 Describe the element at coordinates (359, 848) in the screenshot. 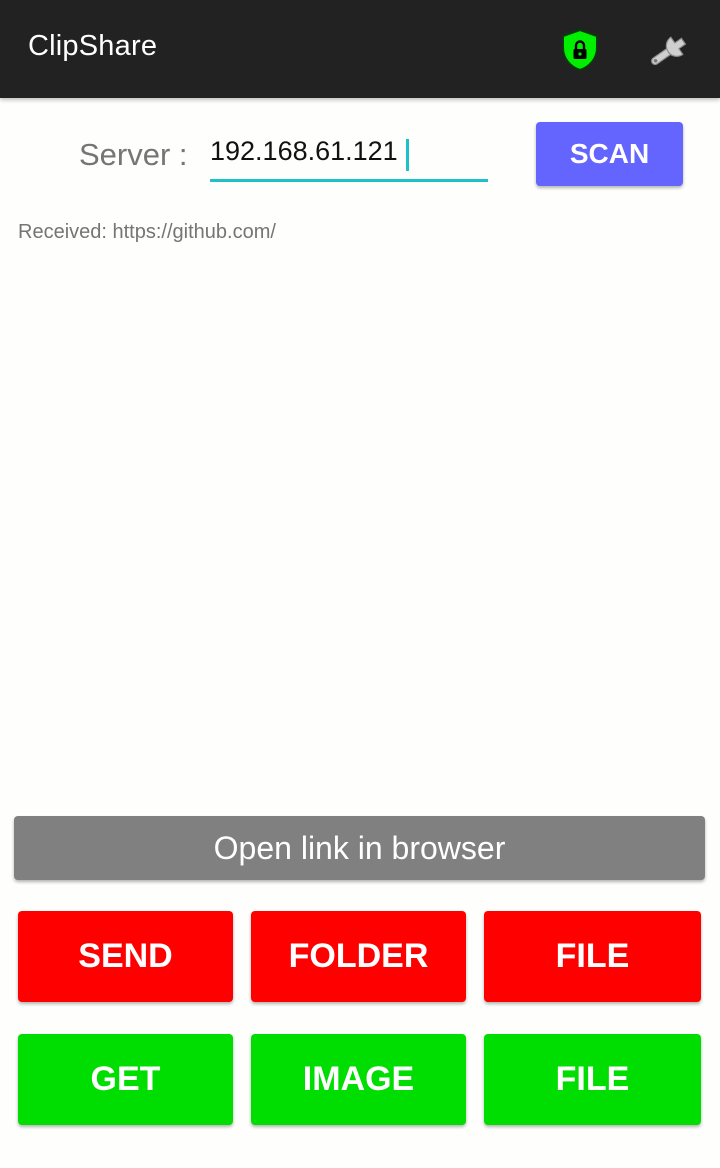

I see `open-link-in-browser-button: Open link in browser` at that location.